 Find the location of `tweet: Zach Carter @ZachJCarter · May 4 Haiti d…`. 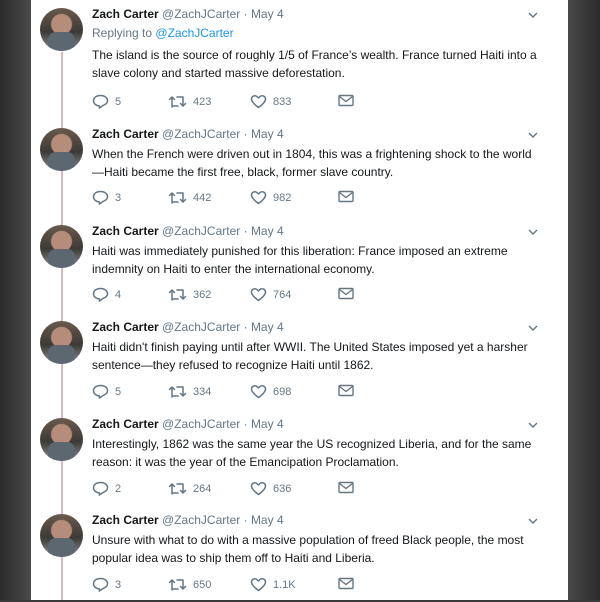

tweet: Zach Carter @ZachJCarter · May 4 Haiti d… is located at coordinates (299, 361).